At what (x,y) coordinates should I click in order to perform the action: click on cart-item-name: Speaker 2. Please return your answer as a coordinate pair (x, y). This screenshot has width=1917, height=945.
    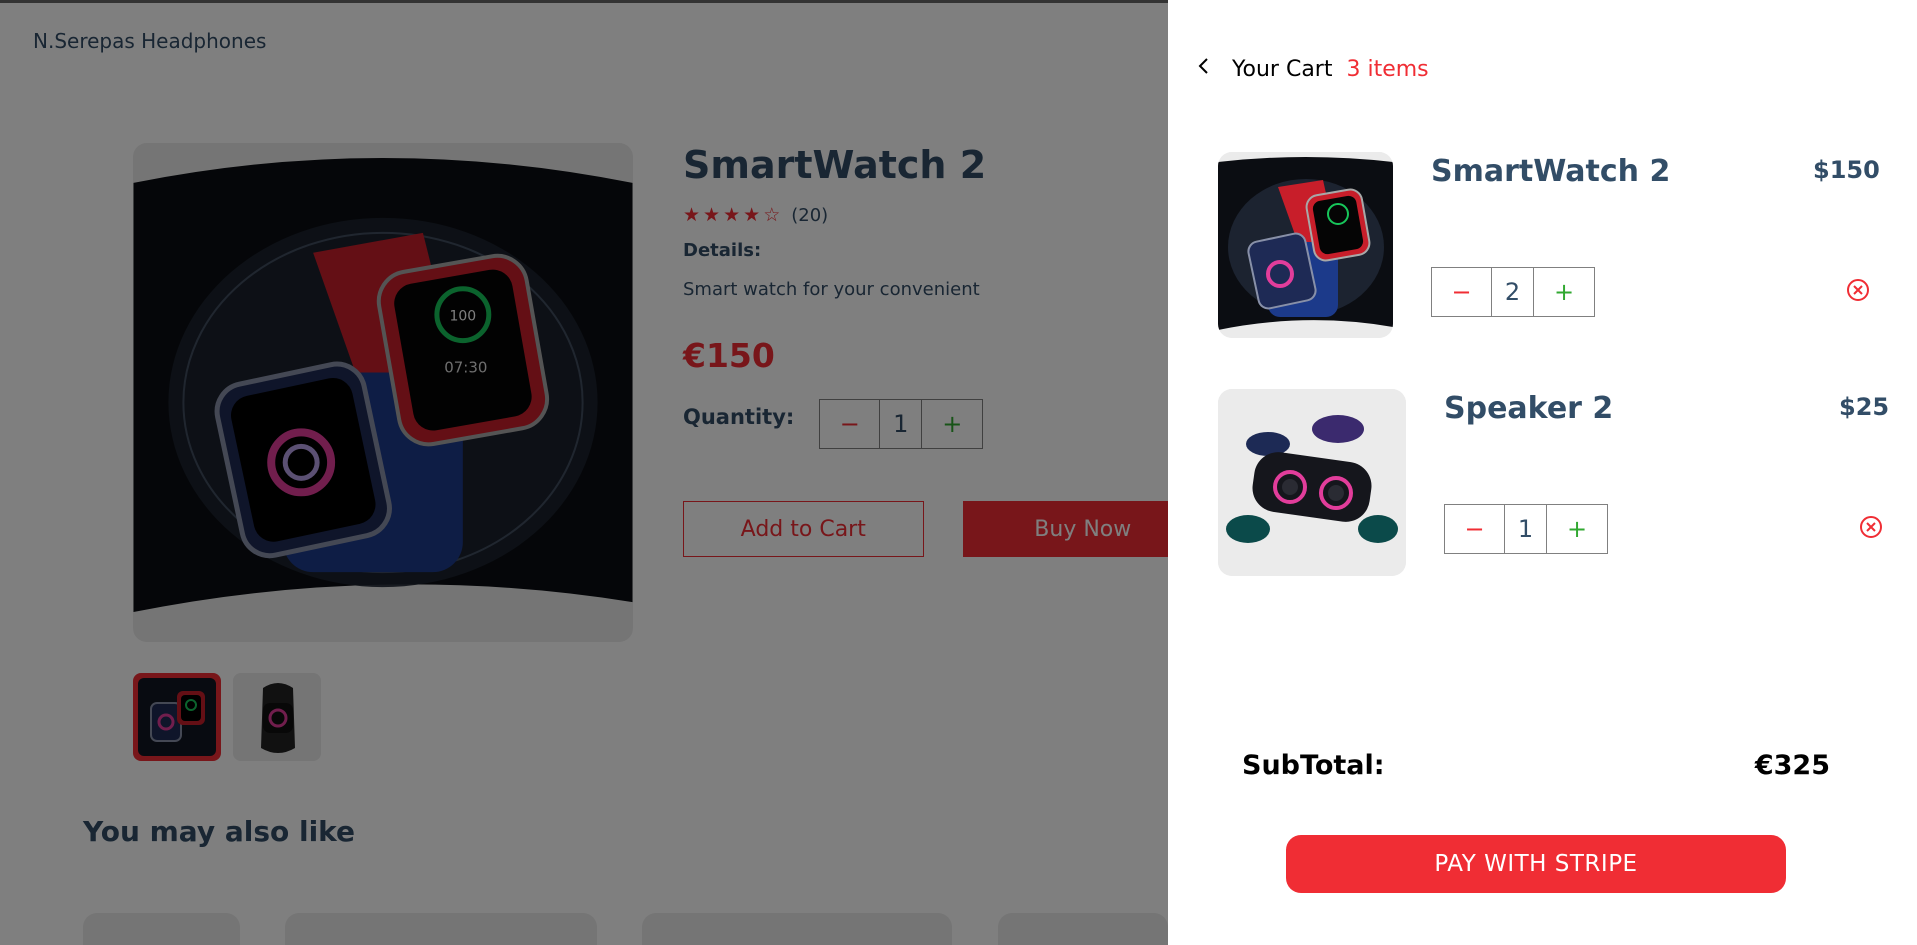
    Looking at the image, I should click on (1529, 408).